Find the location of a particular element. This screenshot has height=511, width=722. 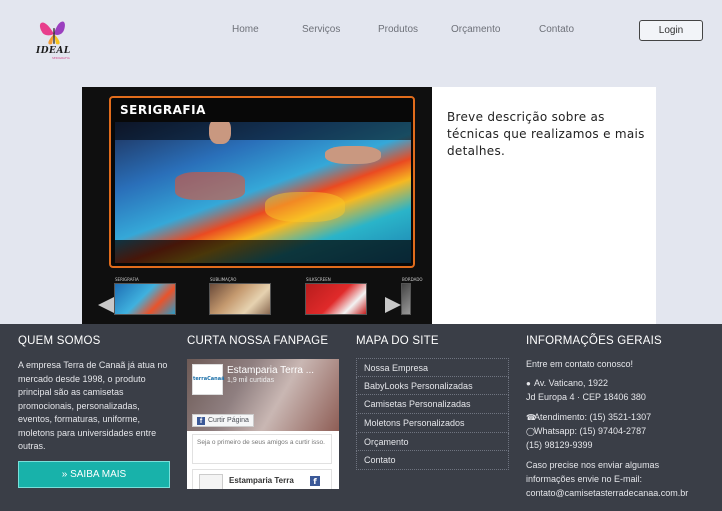

nav-servicos: Serviços is located at coordinates (321, 29).